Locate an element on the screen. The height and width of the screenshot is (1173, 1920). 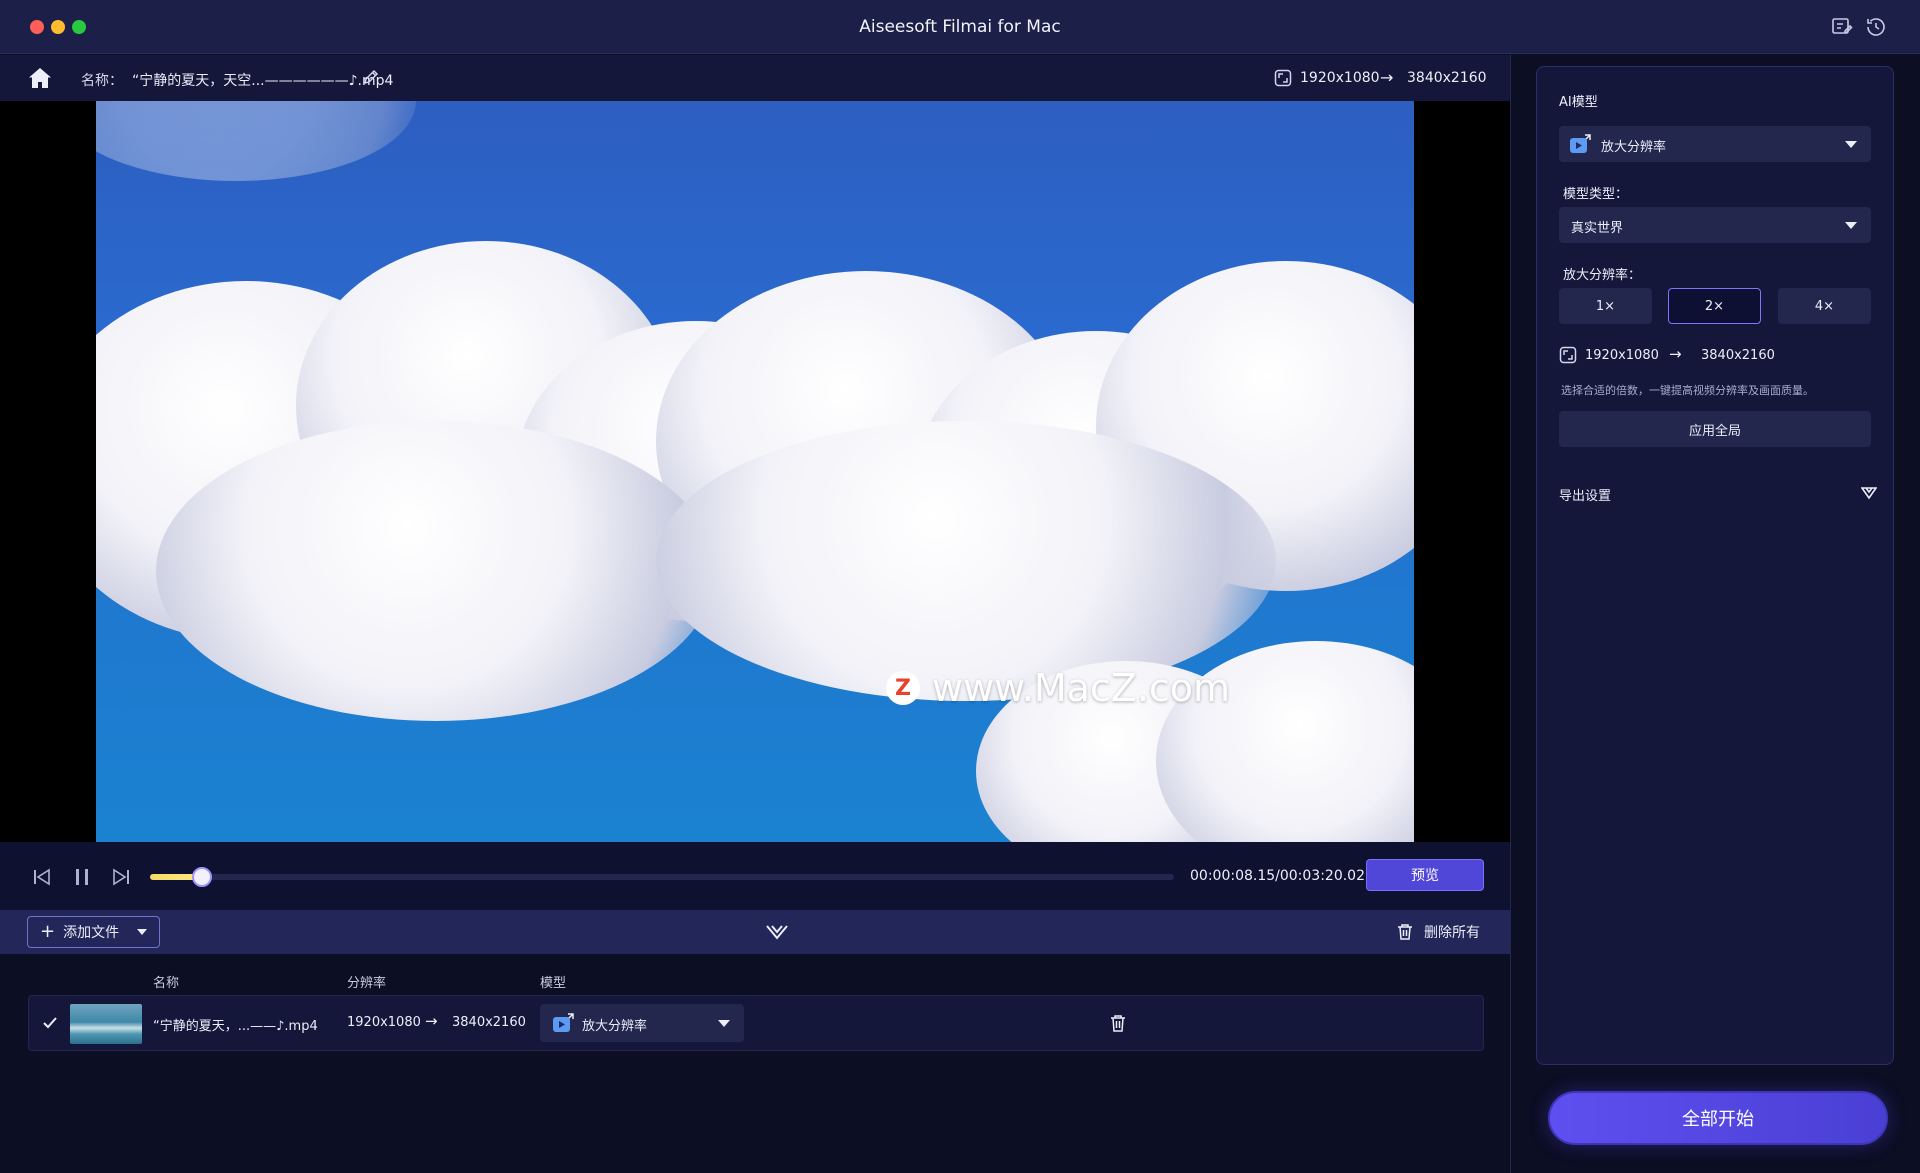
source-resolution: 1920x1080 is located at coordinates (1340, 78).